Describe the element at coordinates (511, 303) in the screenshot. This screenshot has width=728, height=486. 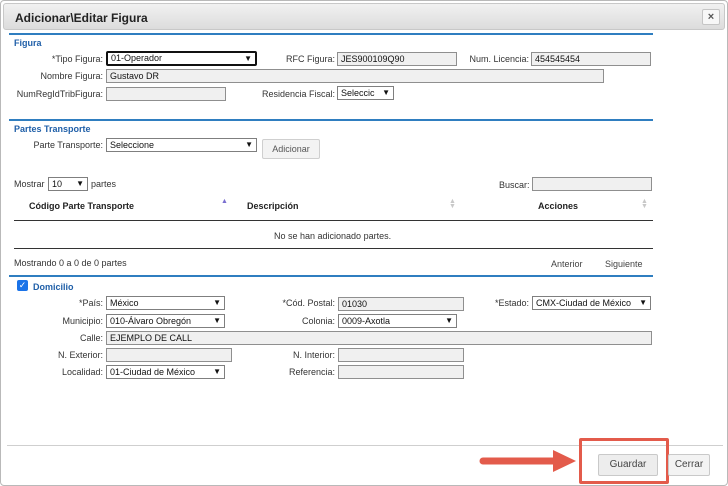
I see `estado-label: *Estado:` at that location.